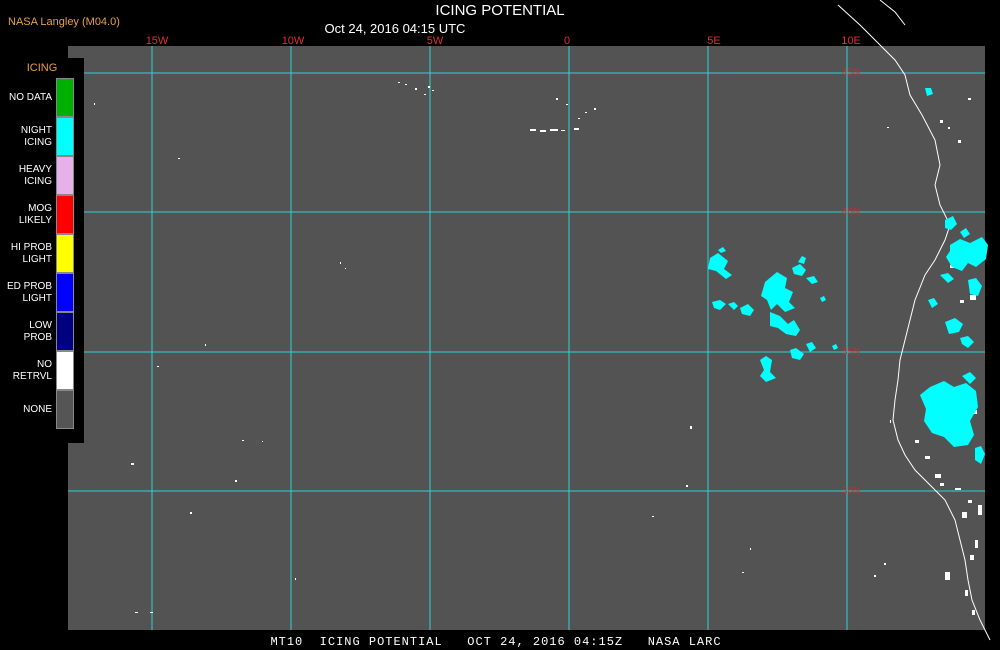 Image resolution: width=1000 pixels, height=650 pixels. Describe the element at coordinates (35, 175) in the screenshot. I see `legend-label: HEAVY ICING` at that location.